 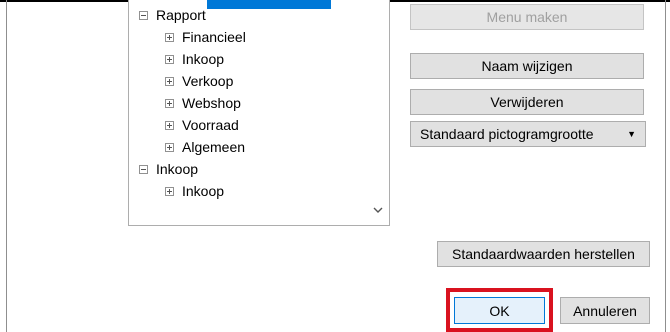 I want to click on tree-item-rapport: Rapport, so click(x=172, y=15).